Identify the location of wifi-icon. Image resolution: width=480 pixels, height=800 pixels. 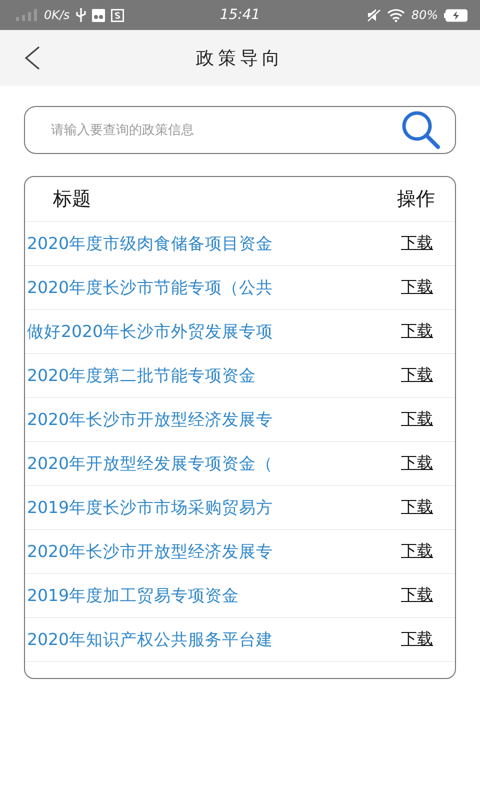
(396, 15).